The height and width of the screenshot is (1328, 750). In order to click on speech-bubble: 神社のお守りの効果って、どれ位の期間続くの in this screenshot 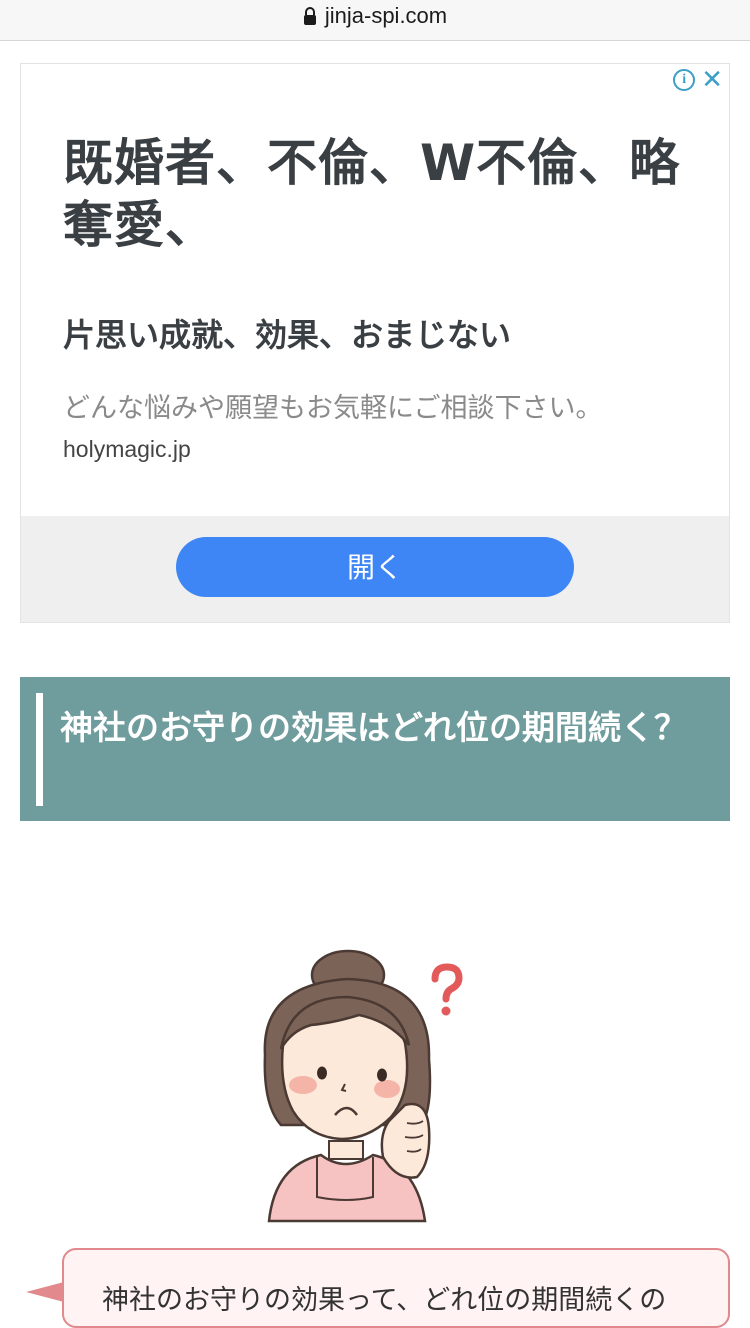, I will do `click(396, 1288)`.